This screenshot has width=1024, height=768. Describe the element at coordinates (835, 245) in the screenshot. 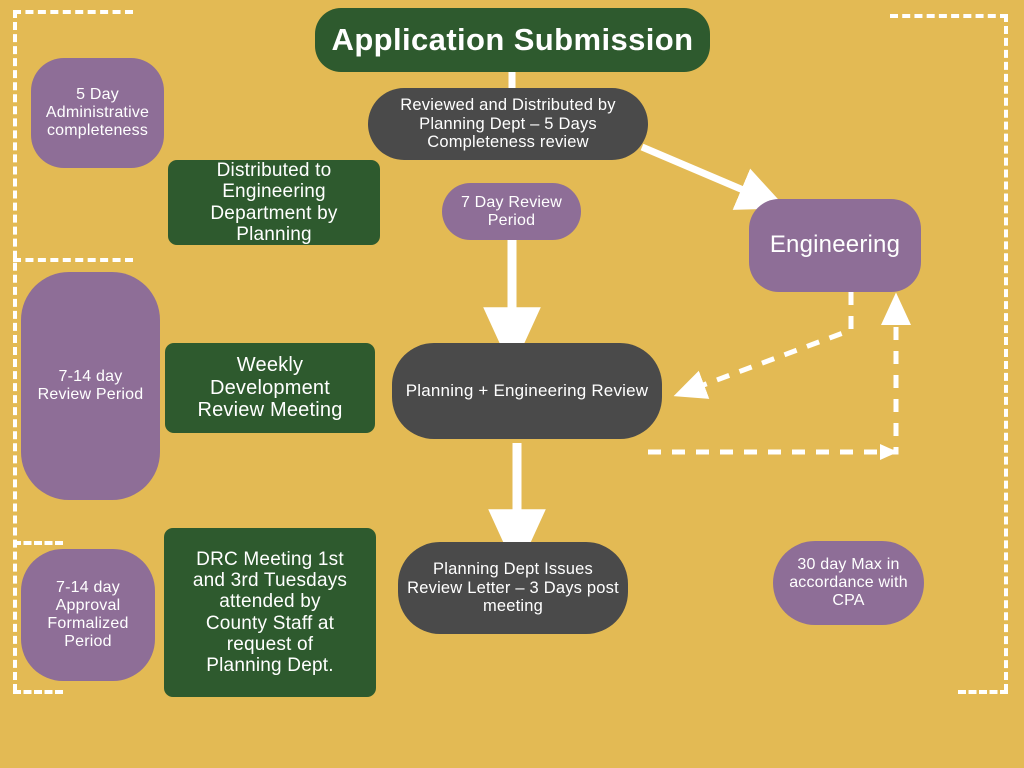

I see `node-engineering: Engineering` at that location.